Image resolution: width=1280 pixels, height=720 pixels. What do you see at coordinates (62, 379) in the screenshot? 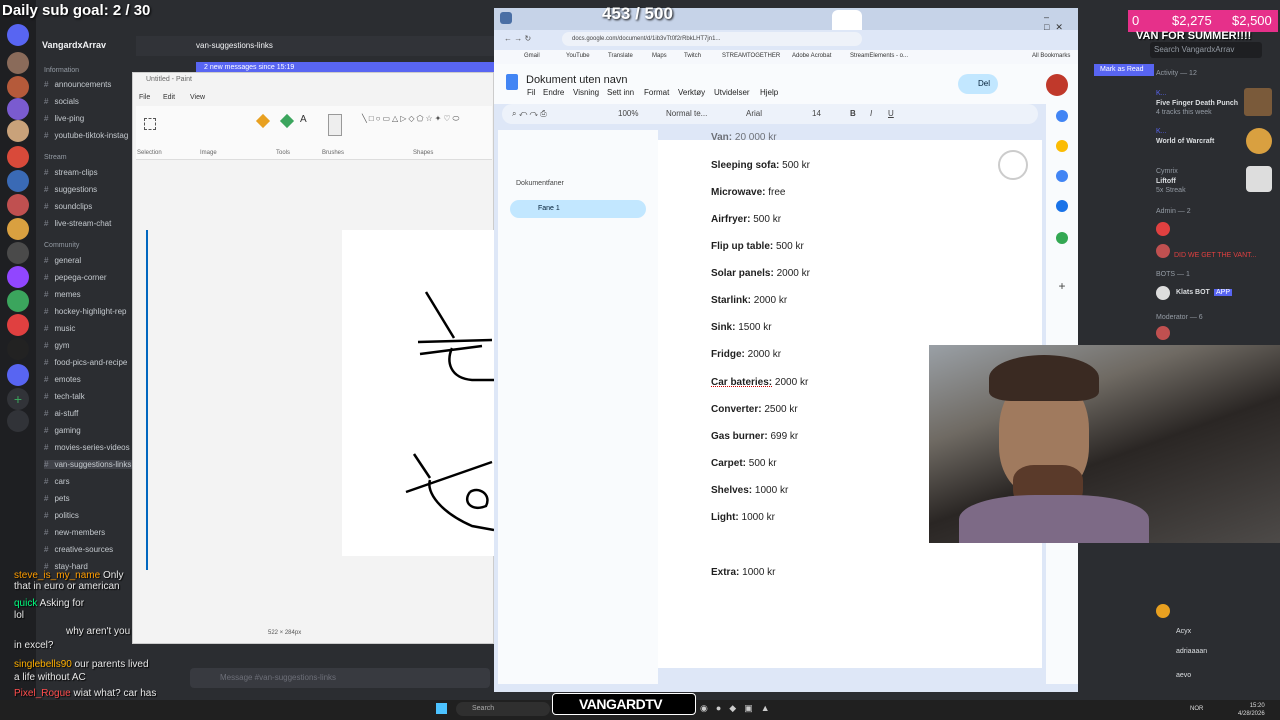
I see `channel-item: # emotes` at bounding box center [62, 379].